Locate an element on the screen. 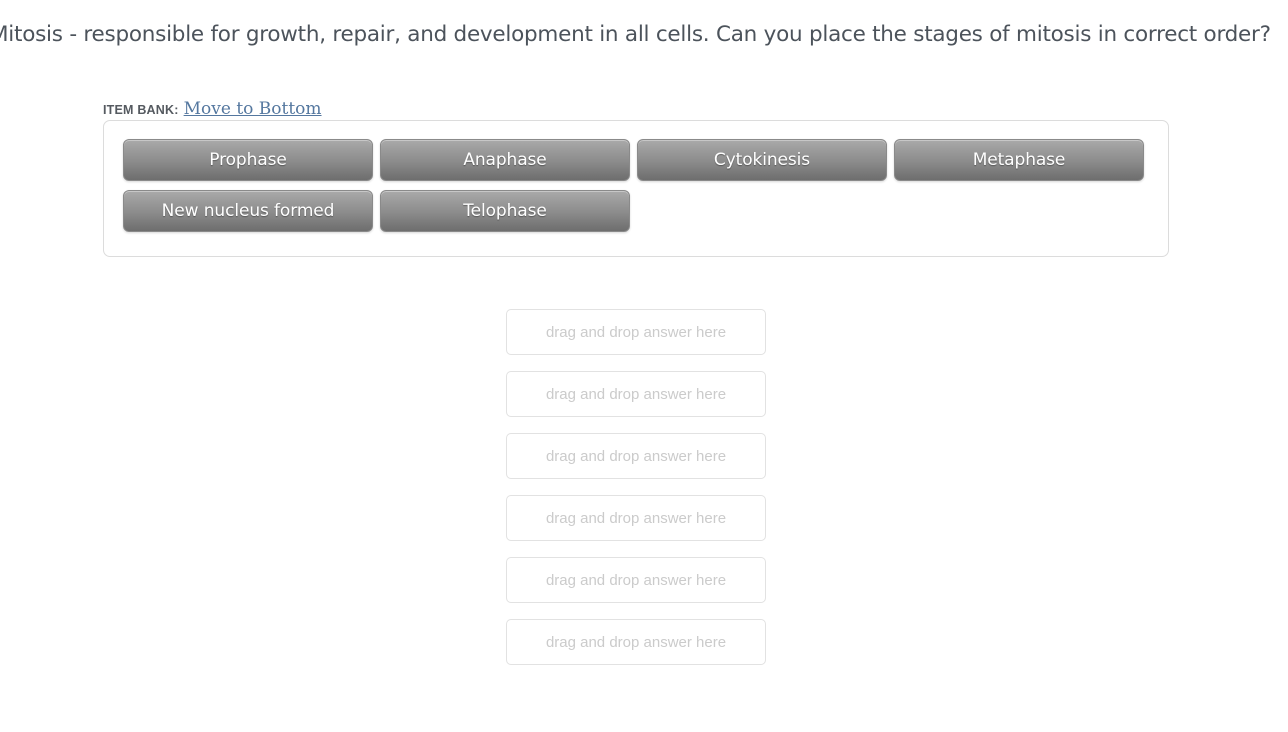  item-chip-cytokinesis: Cytokinesis is located at coordinates (762, 160).